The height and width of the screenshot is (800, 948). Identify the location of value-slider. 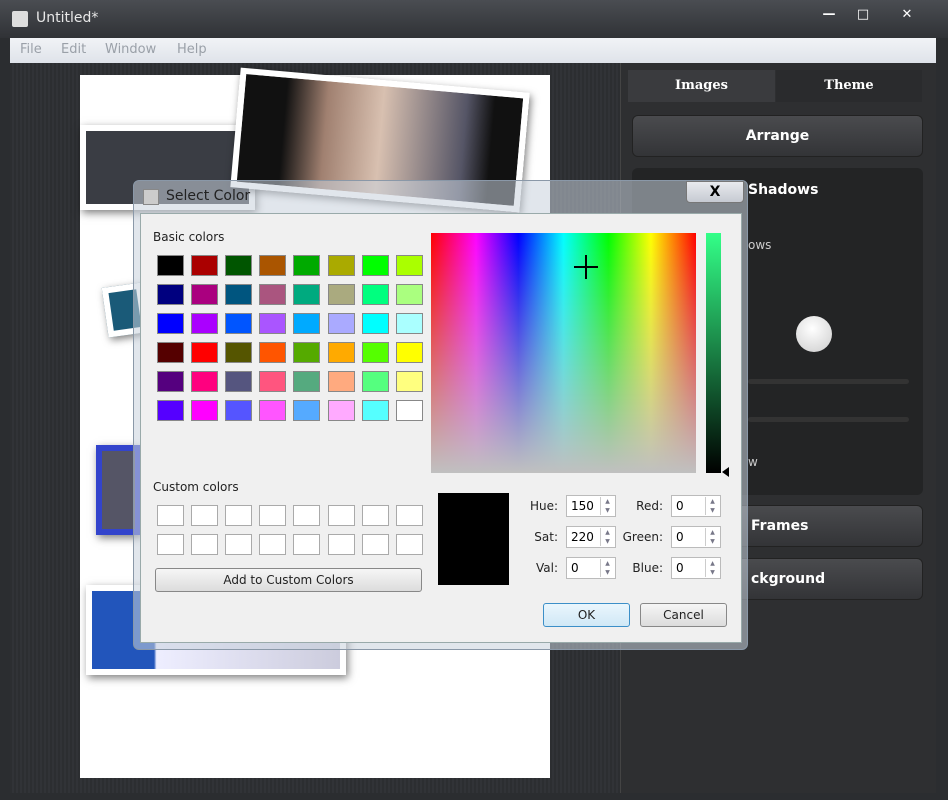
(713, 353).